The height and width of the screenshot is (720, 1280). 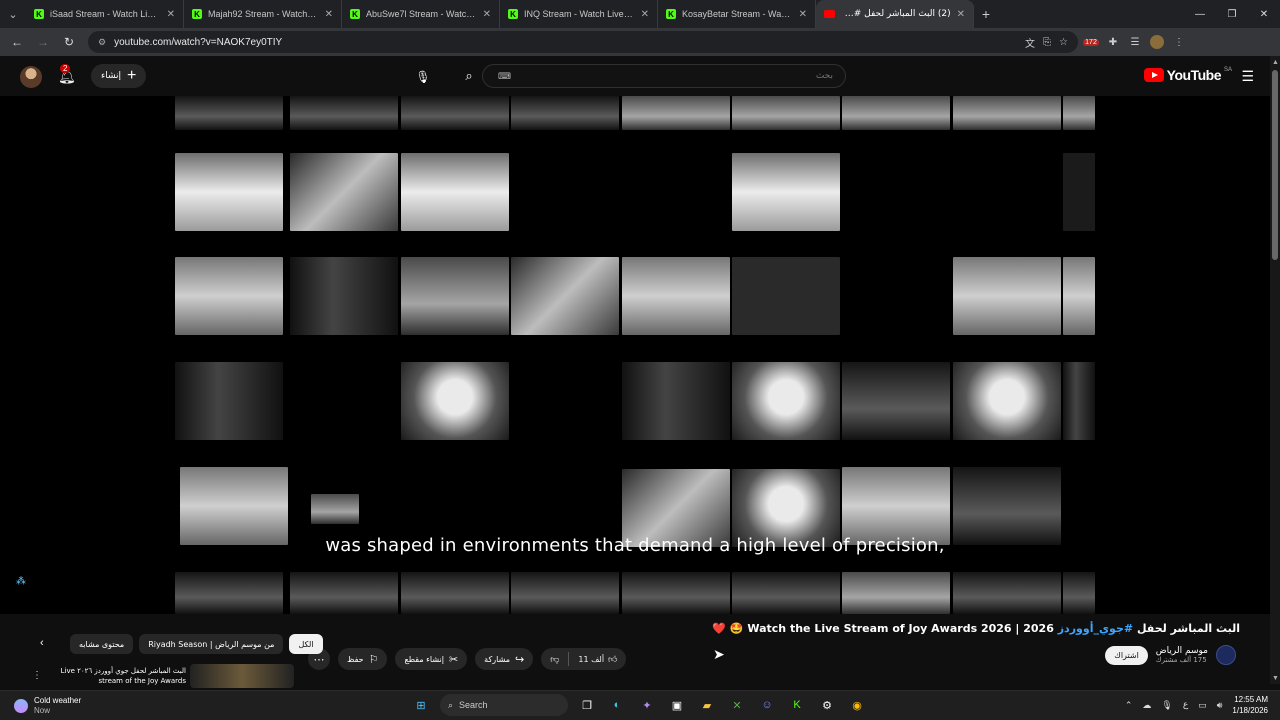 I want to click on reload-icon: ↻, so click(x=69, y=42).